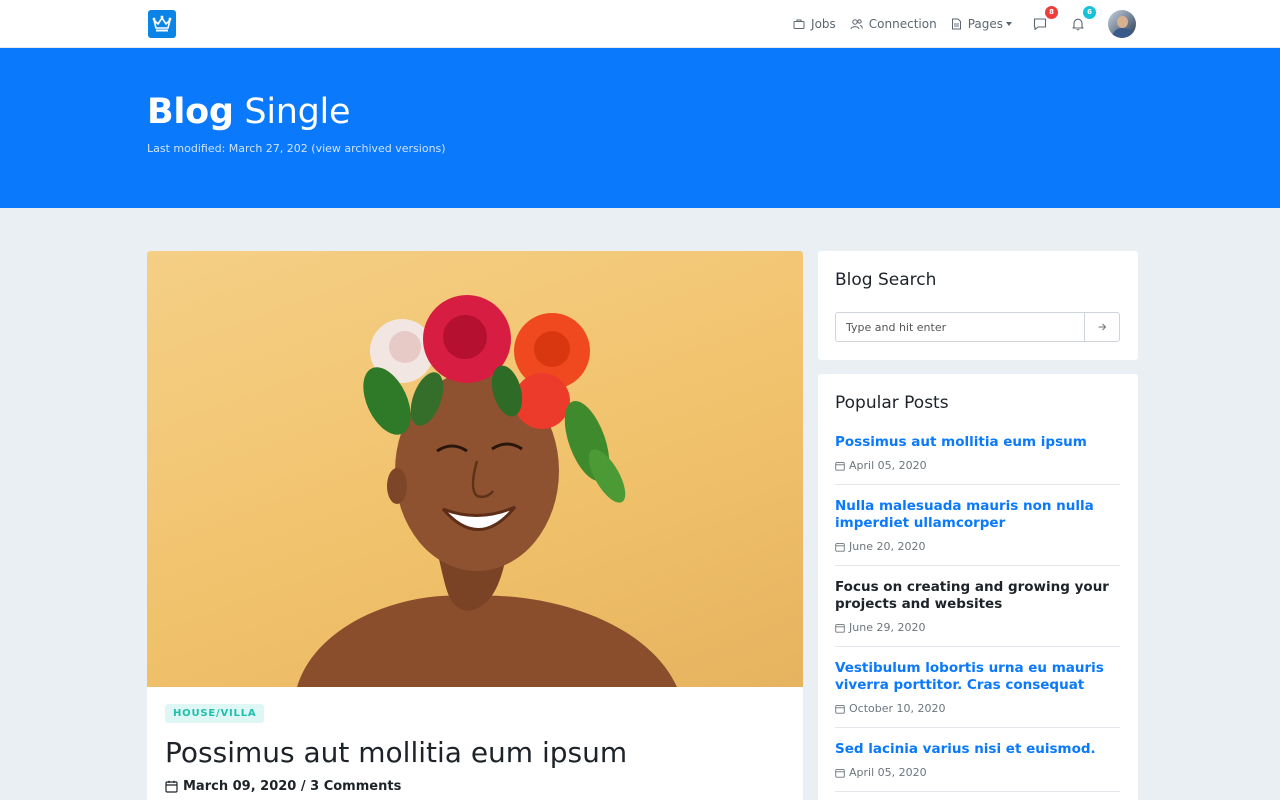 Image resolution: width=1280 pixels, height=800 pixels. What do you see at coordinates (799, 24) in the screenshot?
I see `briefcase-icon` at bounding box center [799, 24].